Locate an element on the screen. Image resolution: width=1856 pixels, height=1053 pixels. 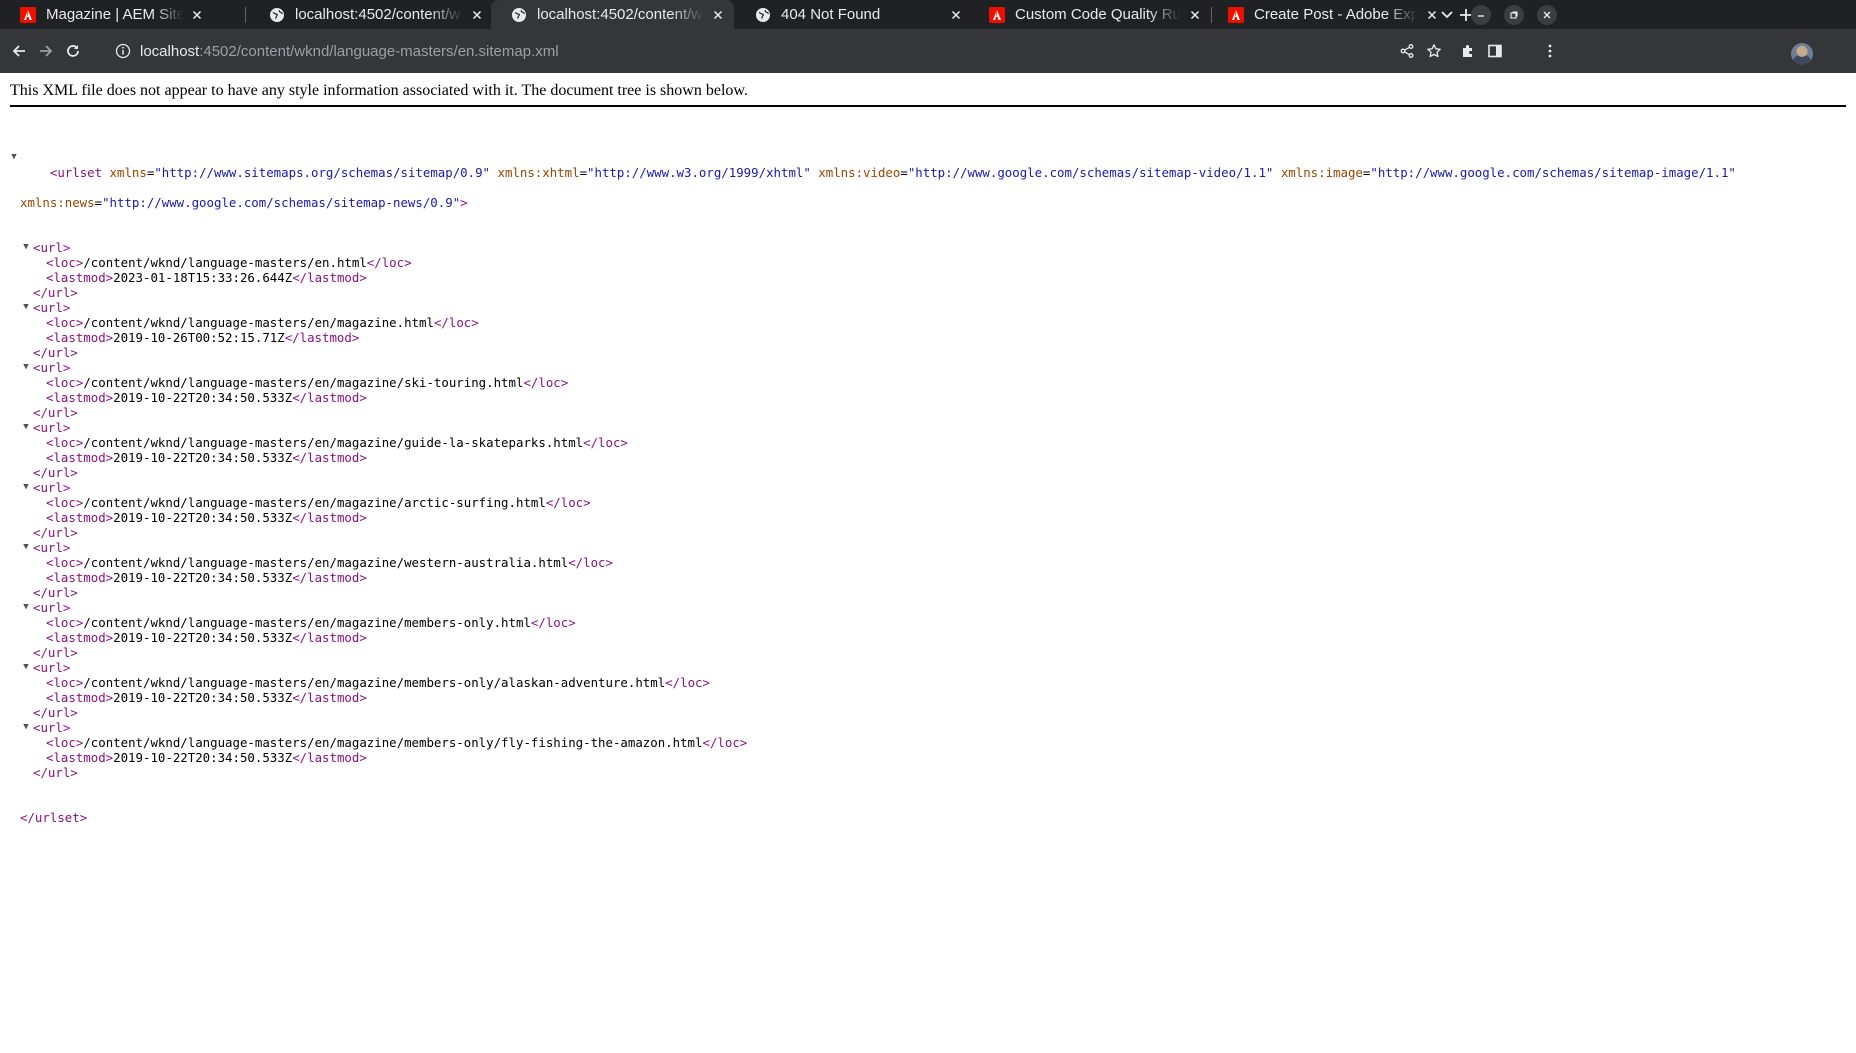
tab-2: localhost:4502/content/w is located at coordinates (371, 14).